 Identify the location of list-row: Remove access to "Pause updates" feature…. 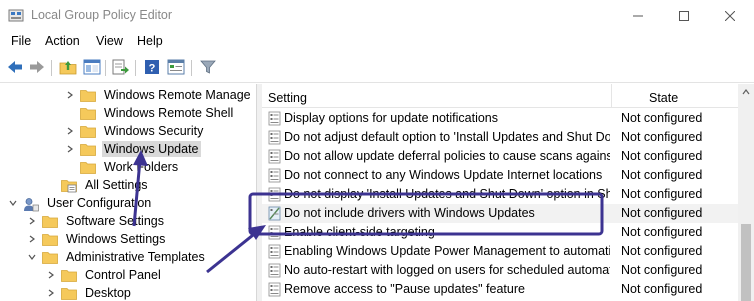
(500, 289).